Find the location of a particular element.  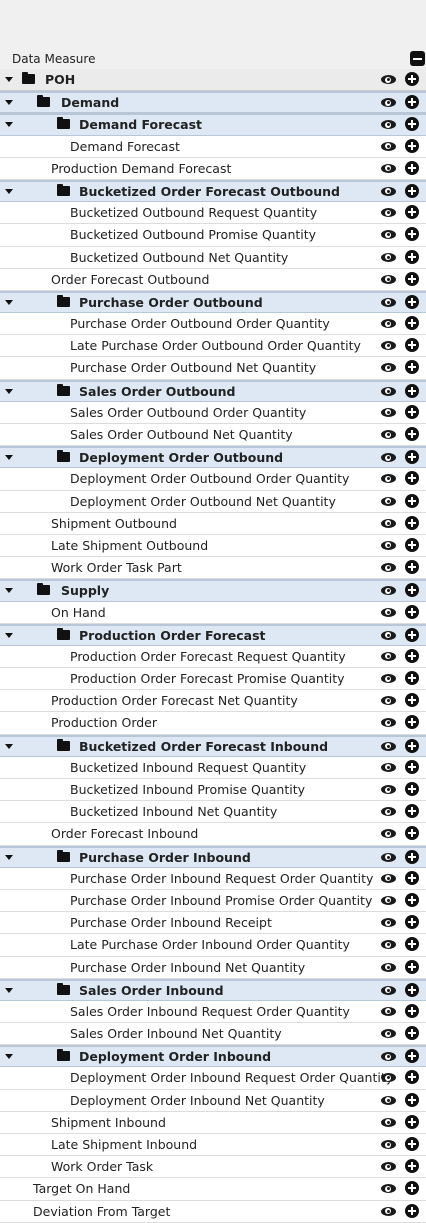

measure-row: Bucketized Outbound Promise Quantity is located at coordinates (213, 235).